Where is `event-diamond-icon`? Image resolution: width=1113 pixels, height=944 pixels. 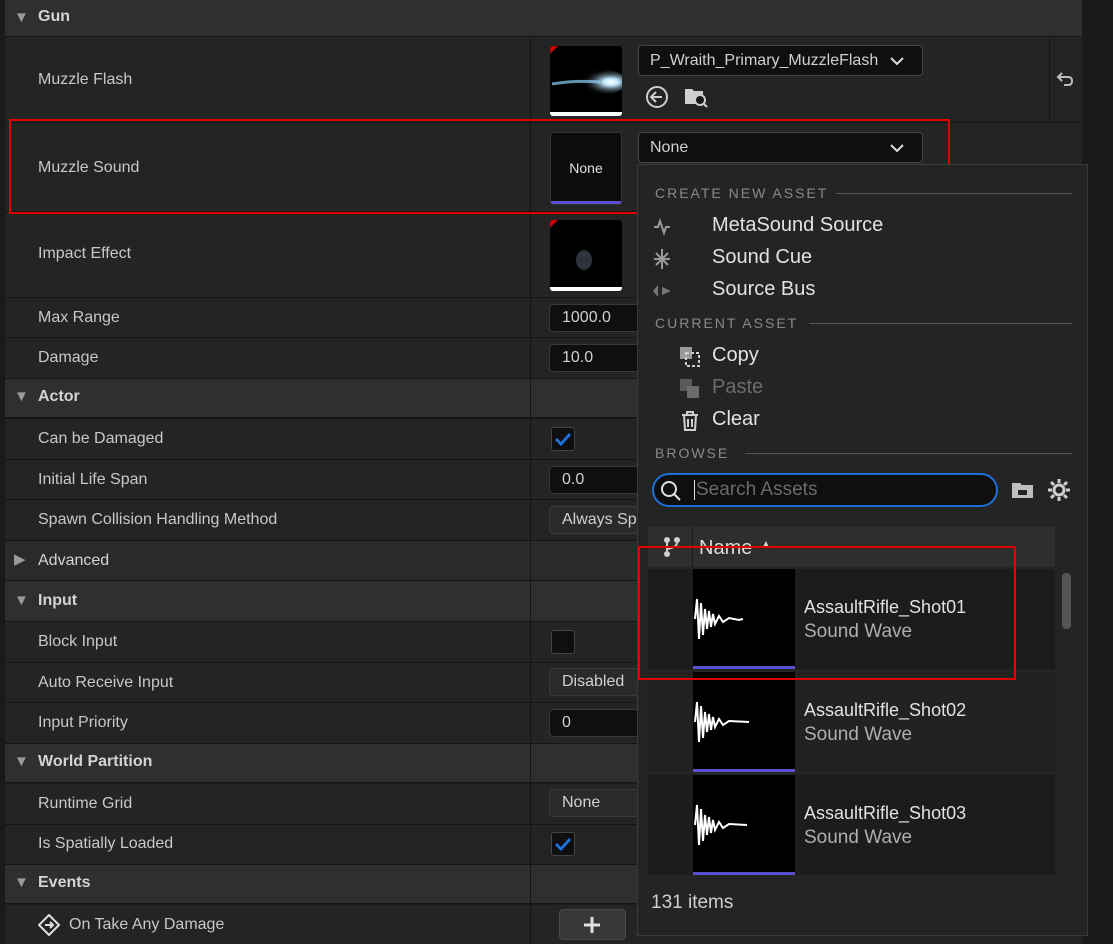
event-diamond-icon is located at coordinates (49, 925).